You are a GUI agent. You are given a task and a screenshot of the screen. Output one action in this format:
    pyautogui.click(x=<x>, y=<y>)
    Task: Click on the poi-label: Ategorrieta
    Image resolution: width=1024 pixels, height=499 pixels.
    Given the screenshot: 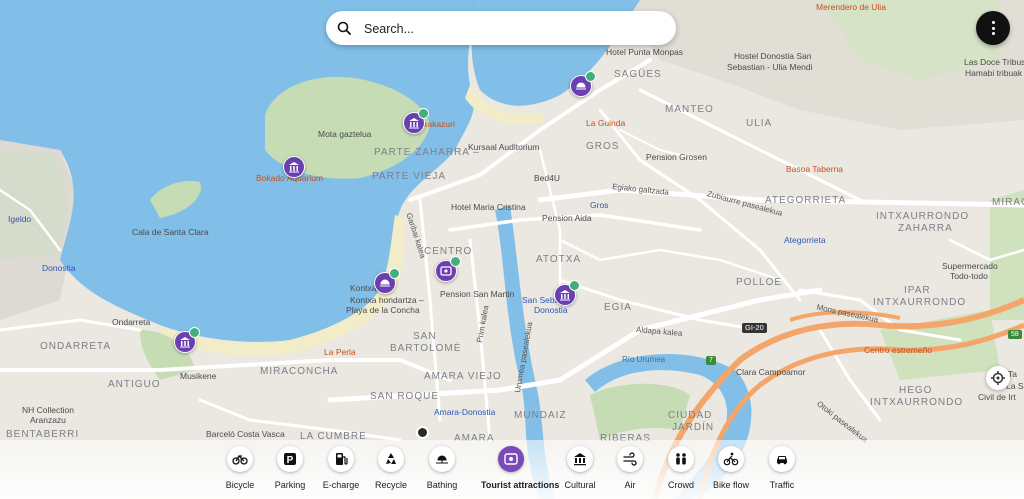 What is the action you would take?
    pyautogui.click(x=805, y=240)
    